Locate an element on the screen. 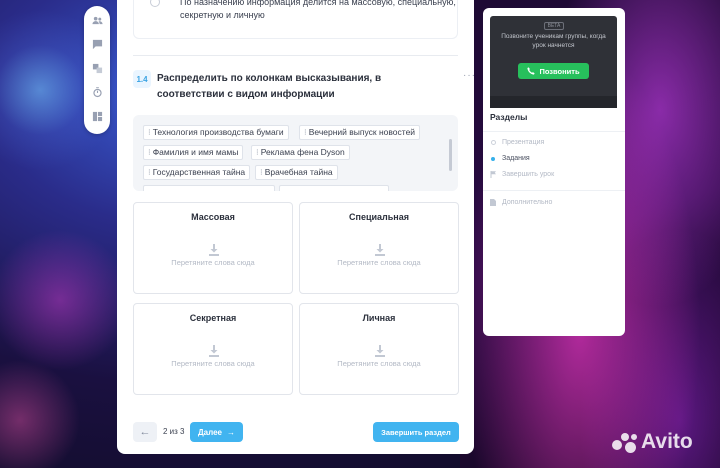  avito-watermark: Avito is located at coordinates (652, 442).